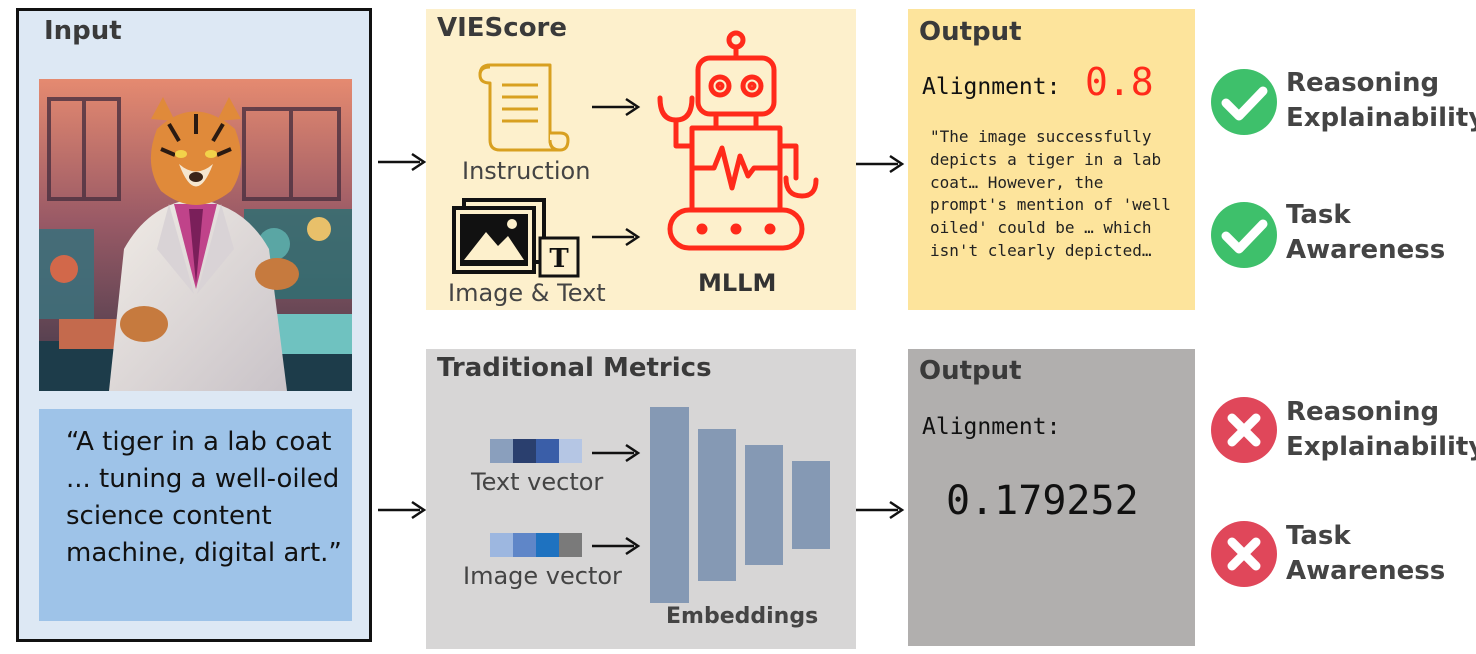  Describe the element at coordinates (737, 283) in the screenshot. I see `mllm-label: MLLM` at that location.